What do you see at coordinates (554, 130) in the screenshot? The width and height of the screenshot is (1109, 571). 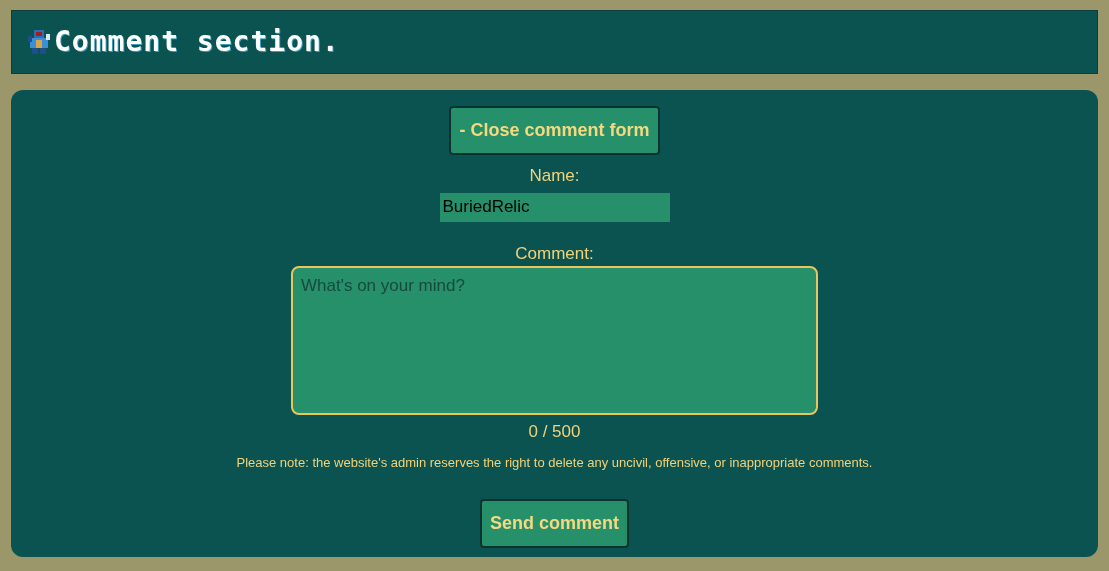 I see `close-form-button: - Close comment form` at bounding box center [554, 130].